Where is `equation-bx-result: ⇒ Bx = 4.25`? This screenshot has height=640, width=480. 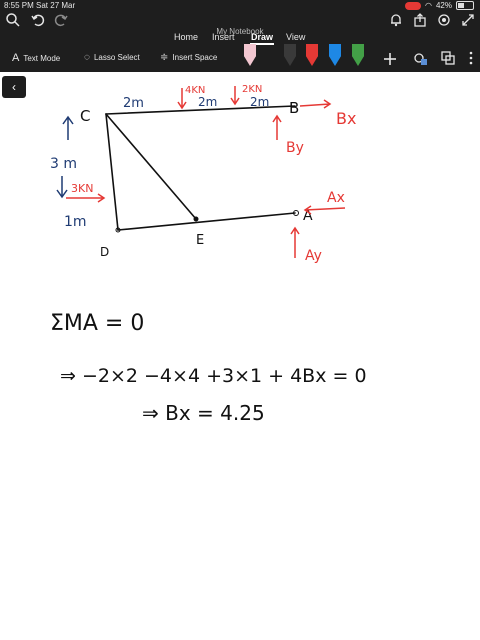
equation-bx-result: ⇒ Bx = 4.25 is located at coordinates (203, 413).